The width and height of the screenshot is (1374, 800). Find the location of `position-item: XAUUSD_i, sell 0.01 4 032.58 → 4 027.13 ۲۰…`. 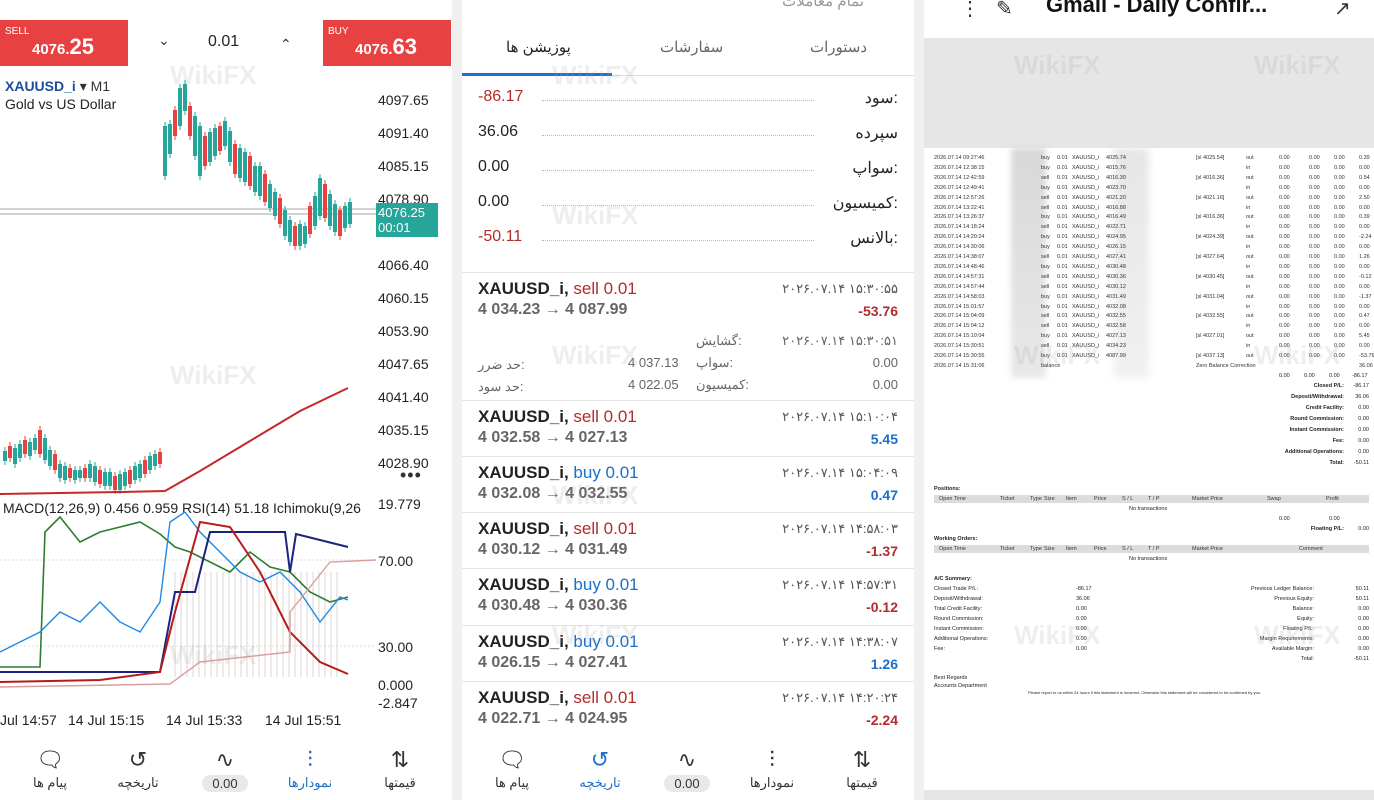

position-item: XAUUSD_i, sell 0.01 4 032.58 → 4 027.13 ۲۰… is located at coordinates (688, 428).